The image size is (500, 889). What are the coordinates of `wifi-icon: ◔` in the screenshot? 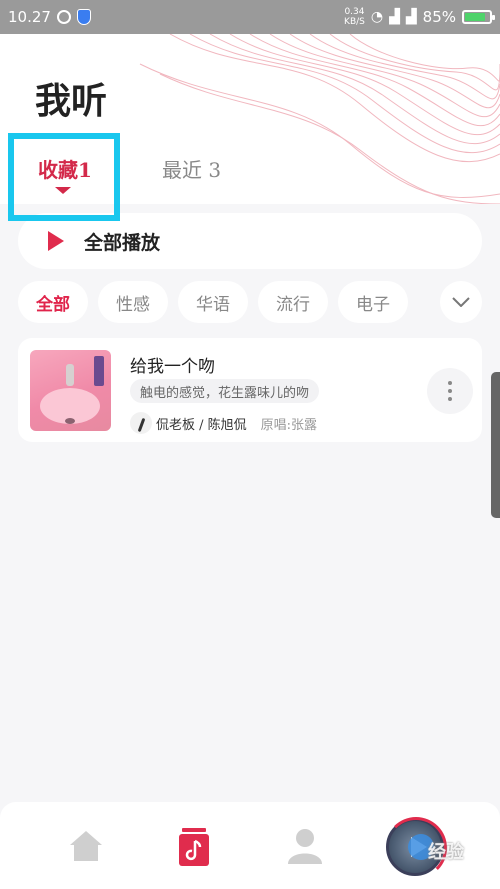 It's located at (377, 17).